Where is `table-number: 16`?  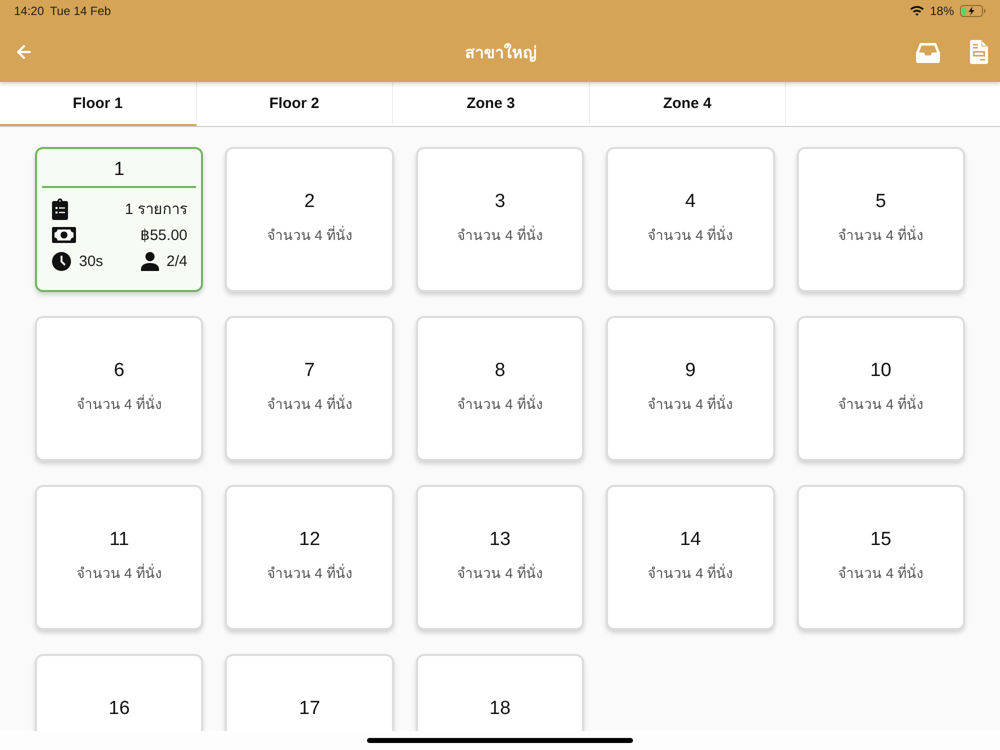
table-number: 16 is located at coordinates (119, 709).